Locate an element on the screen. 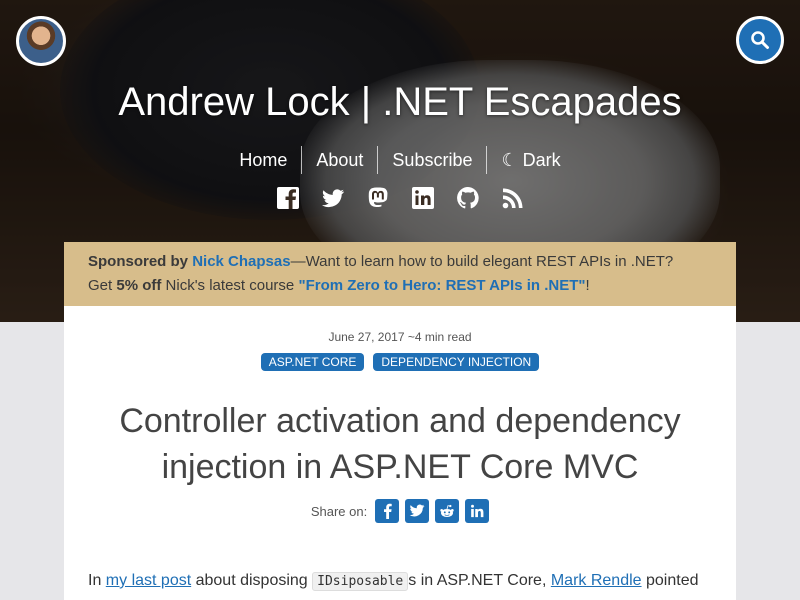  avatar is located at coordinates (41, 41).